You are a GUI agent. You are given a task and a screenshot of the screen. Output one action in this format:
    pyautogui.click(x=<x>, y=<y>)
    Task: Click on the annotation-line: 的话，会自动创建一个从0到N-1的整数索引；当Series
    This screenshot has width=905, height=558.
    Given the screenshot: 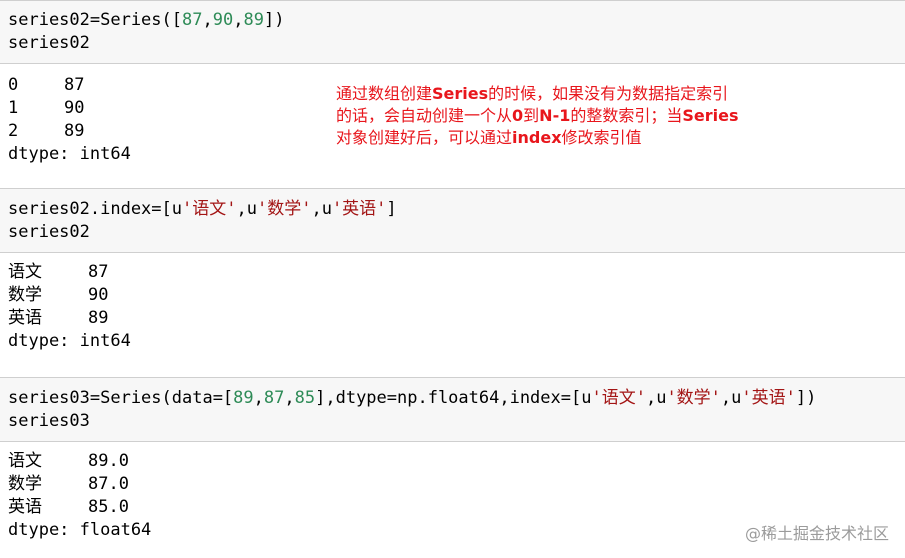 What is the action you would take?
    pyautogui.click(x=537, y=115)
    